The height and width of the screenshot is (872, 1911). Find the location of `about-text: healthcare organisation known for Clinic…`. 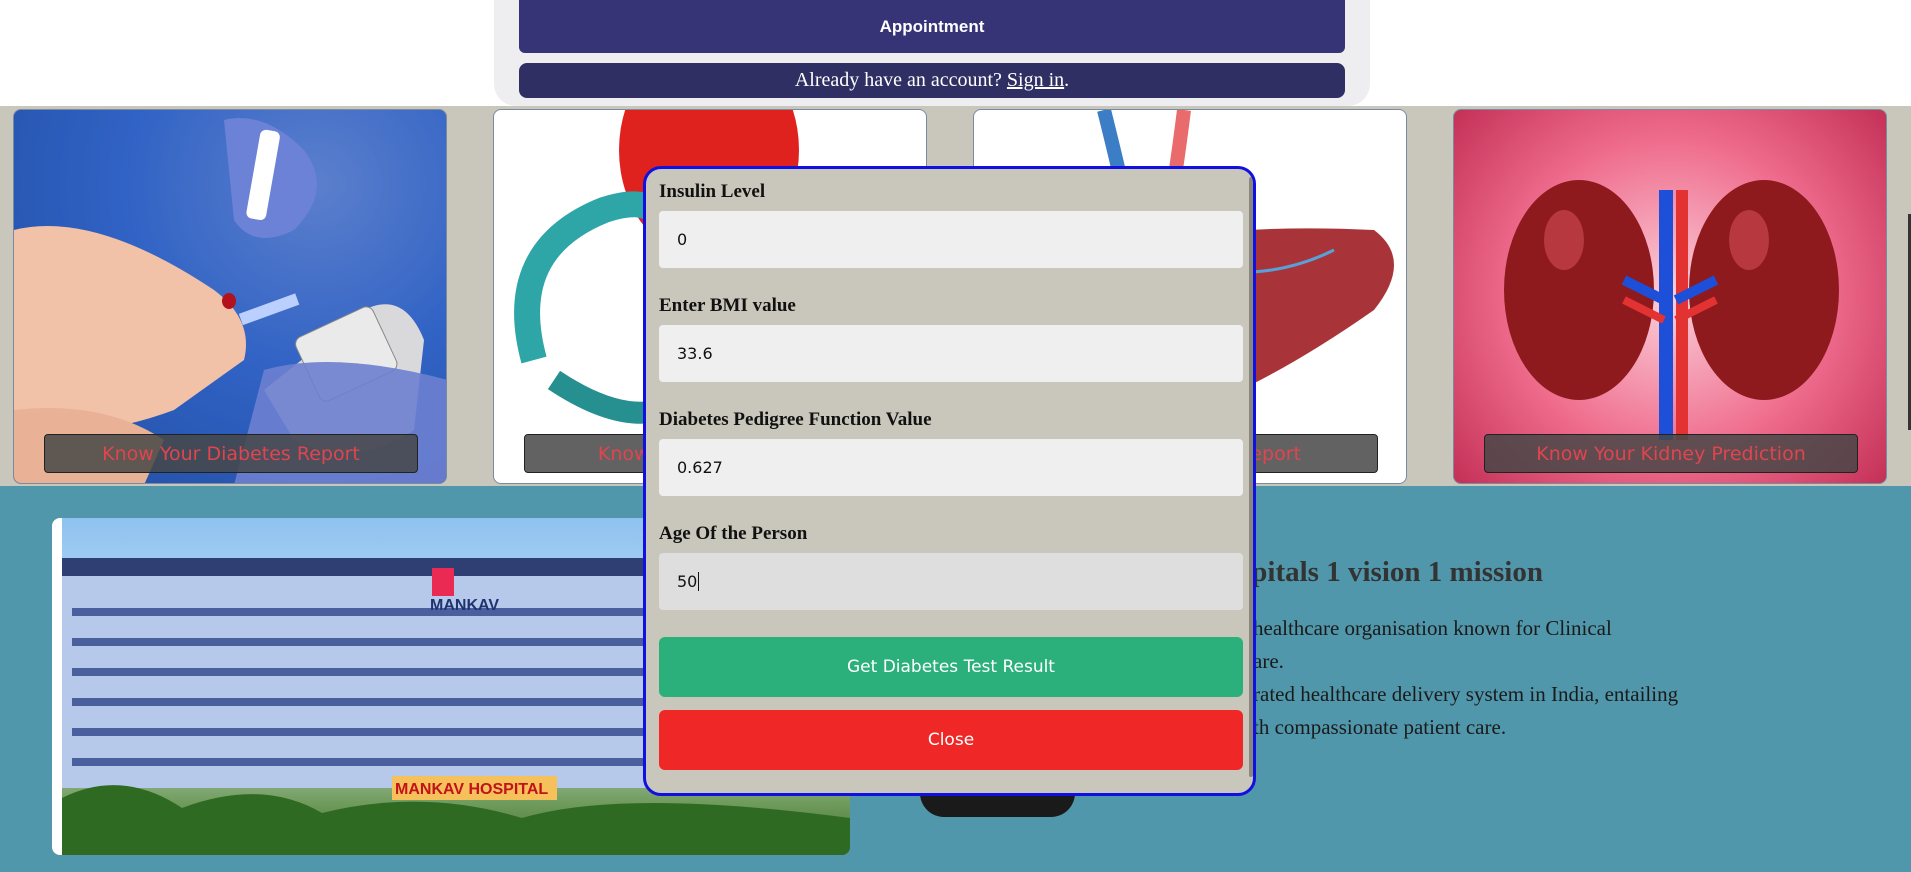

about-text: healthcare organisation known for Clinic… is located at coordinates (1523, 678).